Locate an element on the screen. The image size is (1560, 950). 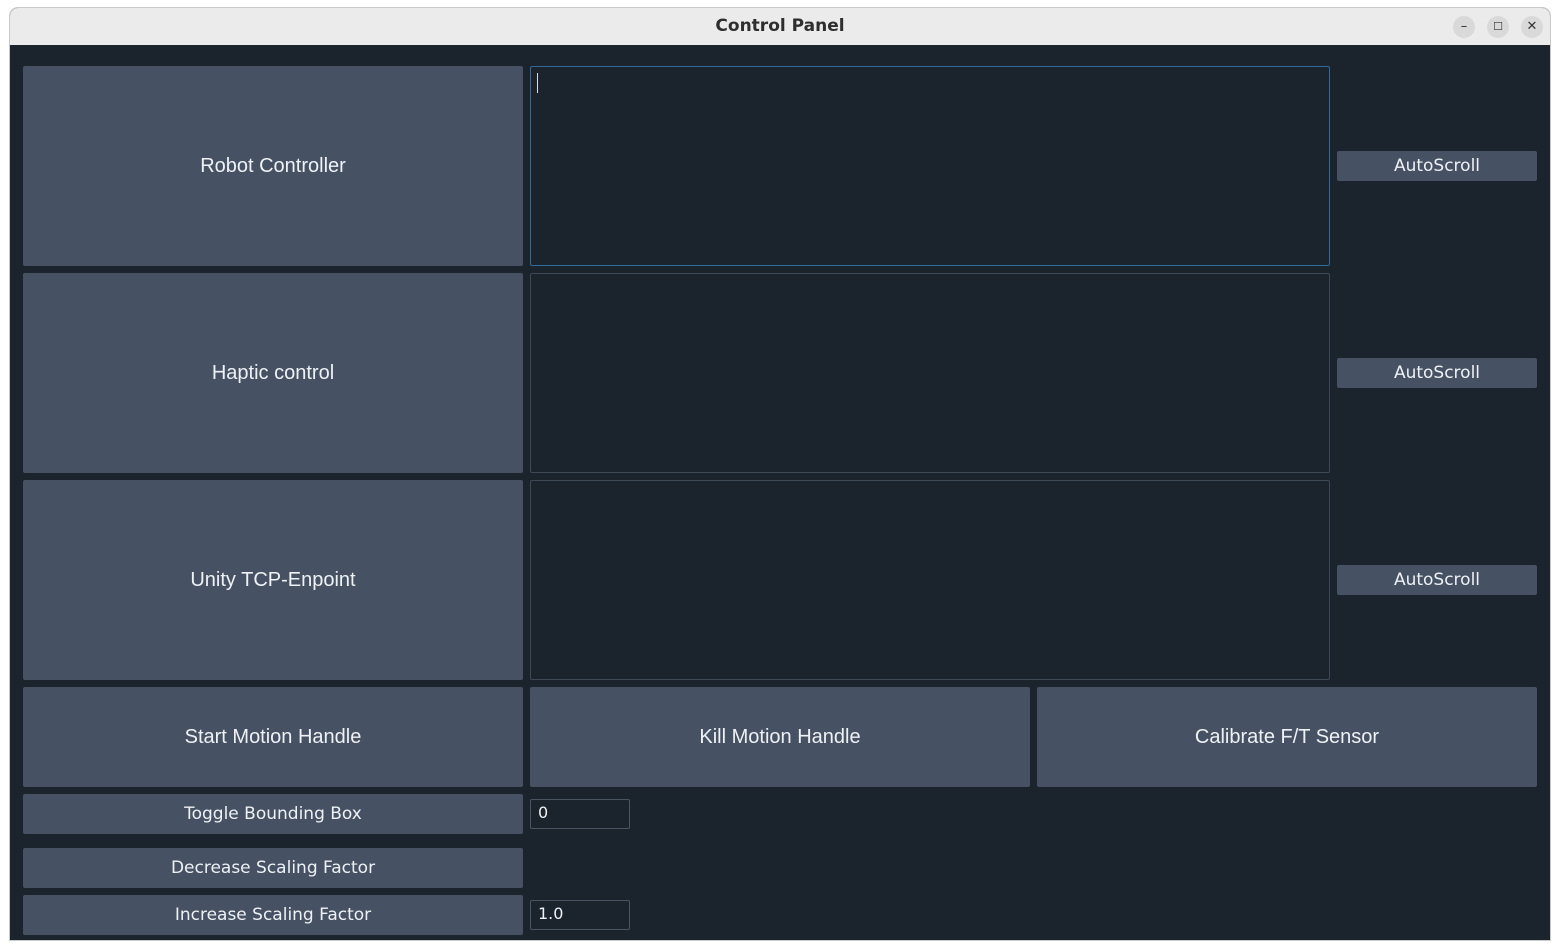
maximize-icon: ☐ is located at coordinates (1498, 27).